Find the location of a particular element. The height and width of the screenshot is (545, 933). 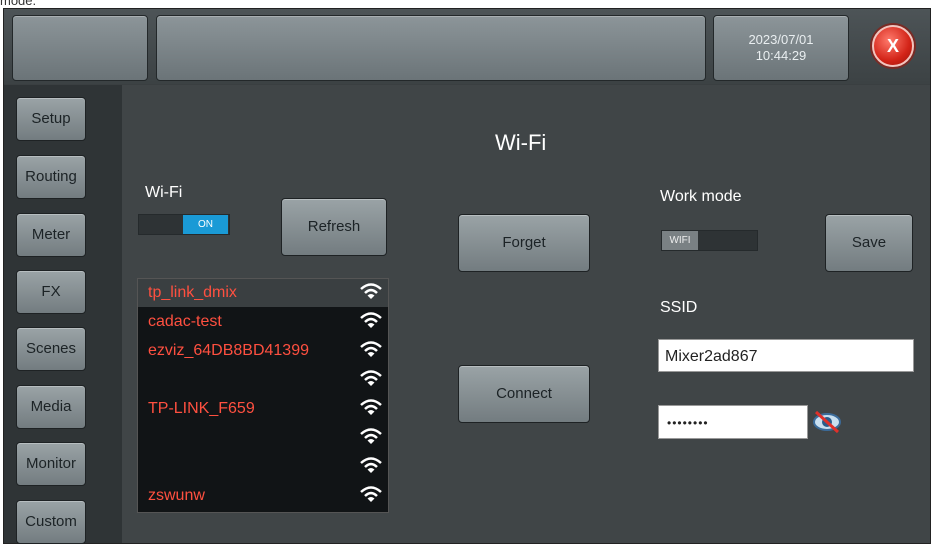

network-name: TP-LINK_F659 is located at coordinates (201, 408).